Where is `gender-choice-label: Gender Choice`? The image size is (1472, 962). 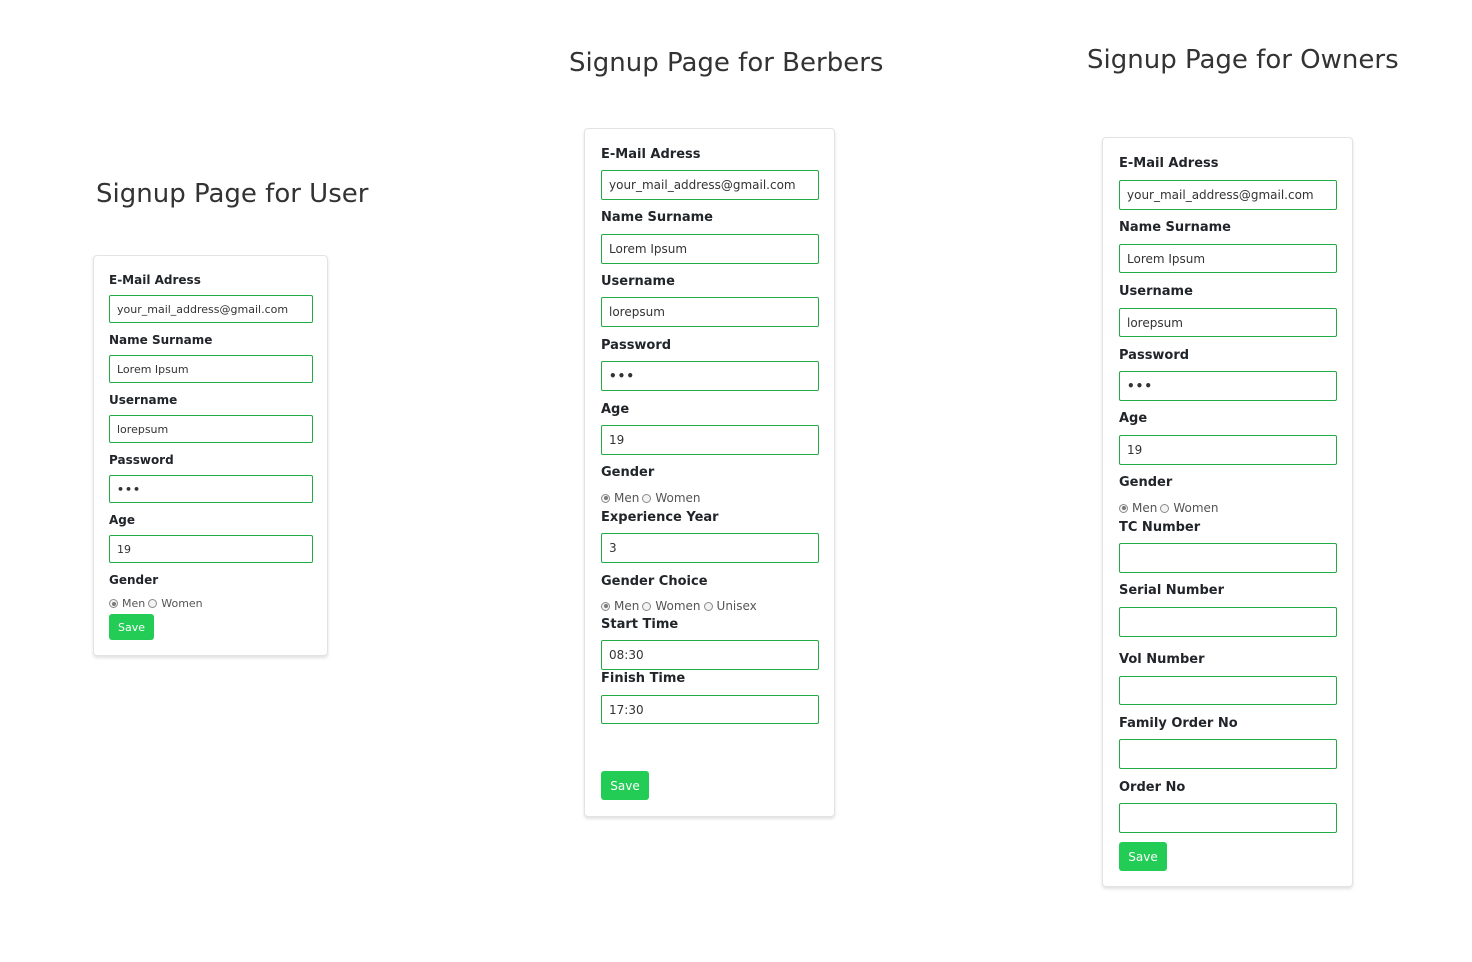
gender-choice-label: Gender Choice is located at coordinates (654, 581).